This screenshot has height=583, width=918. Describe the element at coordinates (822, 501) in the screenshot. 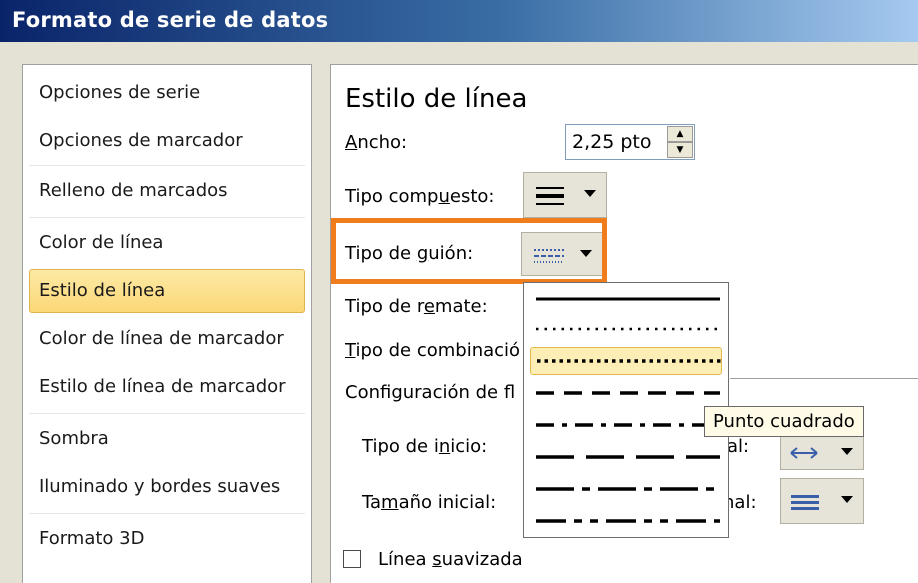

I see `end-size-dropdown` at that location.